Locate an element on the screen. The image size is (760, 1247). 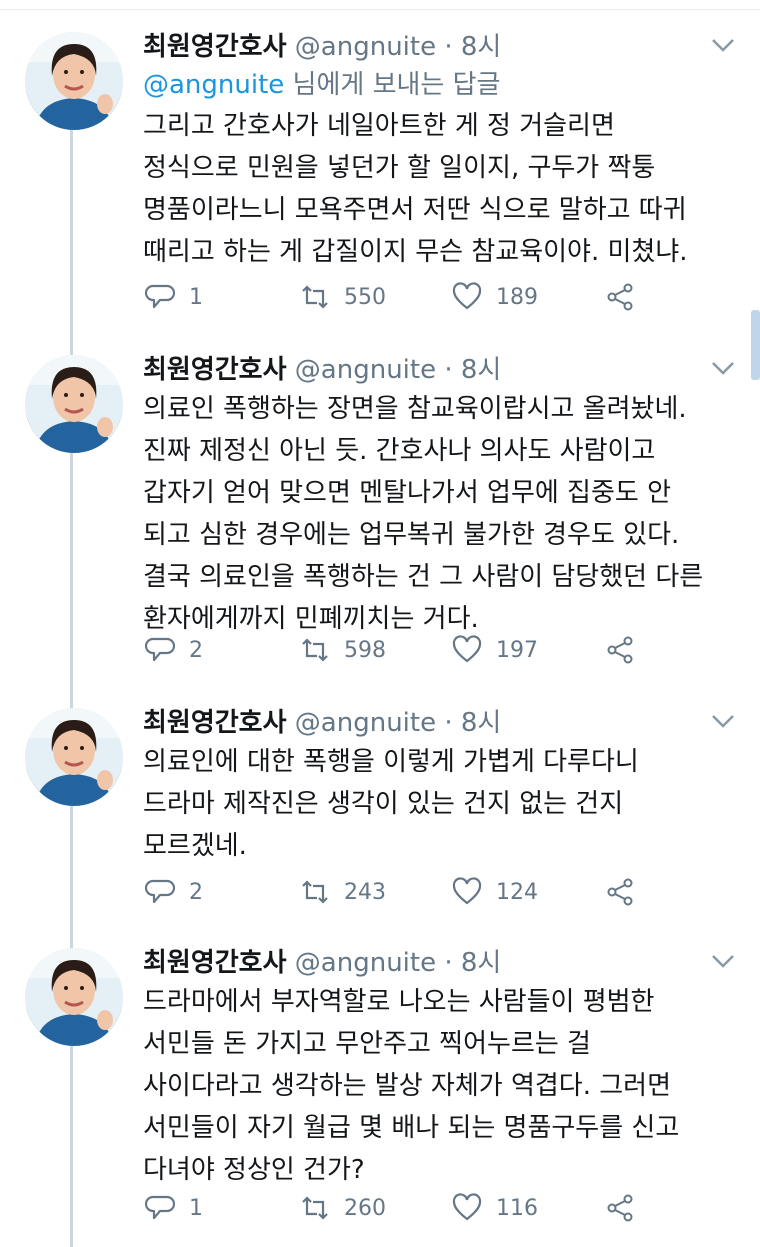
tweet-text-line: 다녀야 정상인 건가? is located at coordinates (254, 1170).